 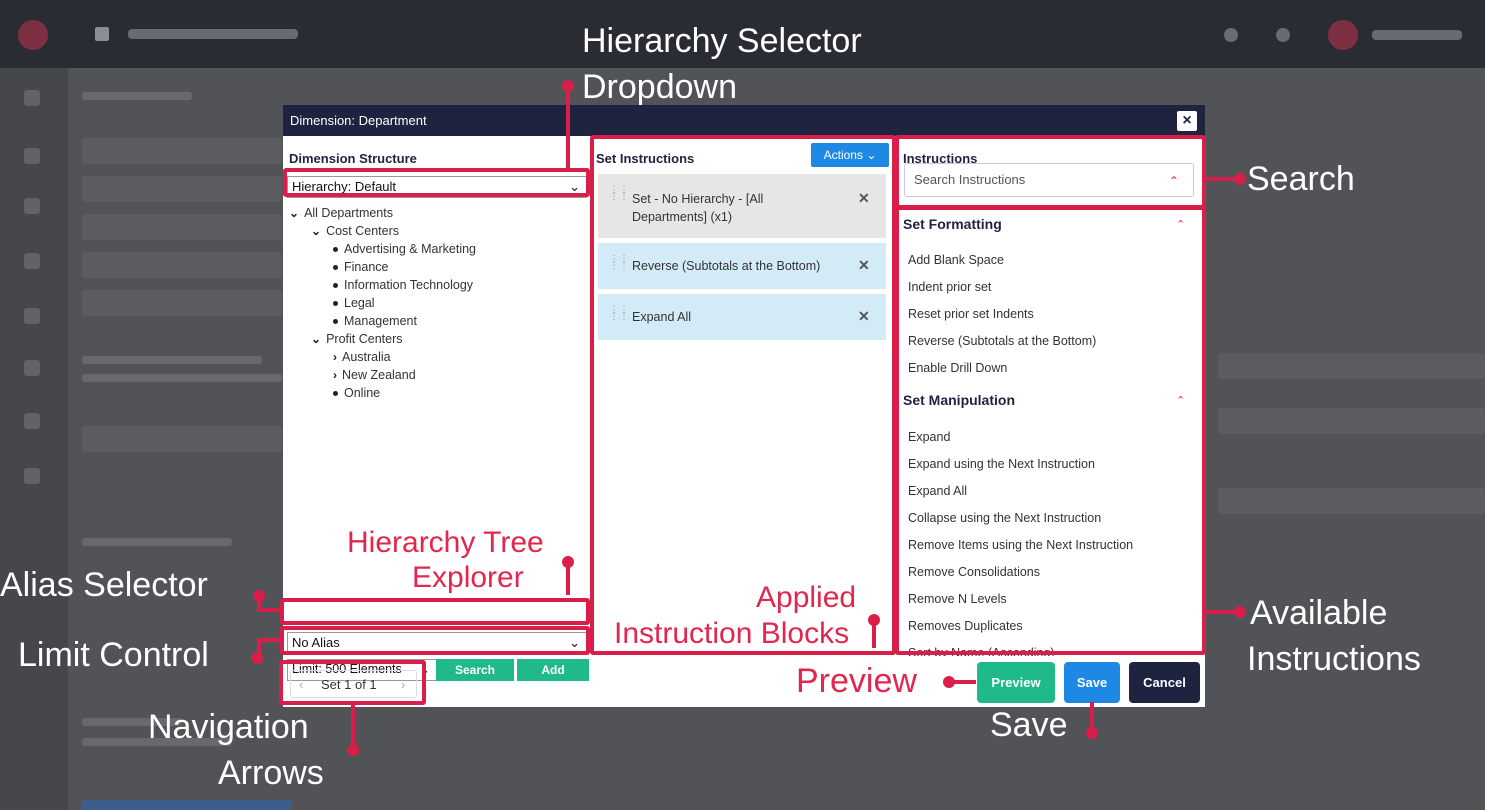 I want to click on menu-icon, so click(x=102, y=34).